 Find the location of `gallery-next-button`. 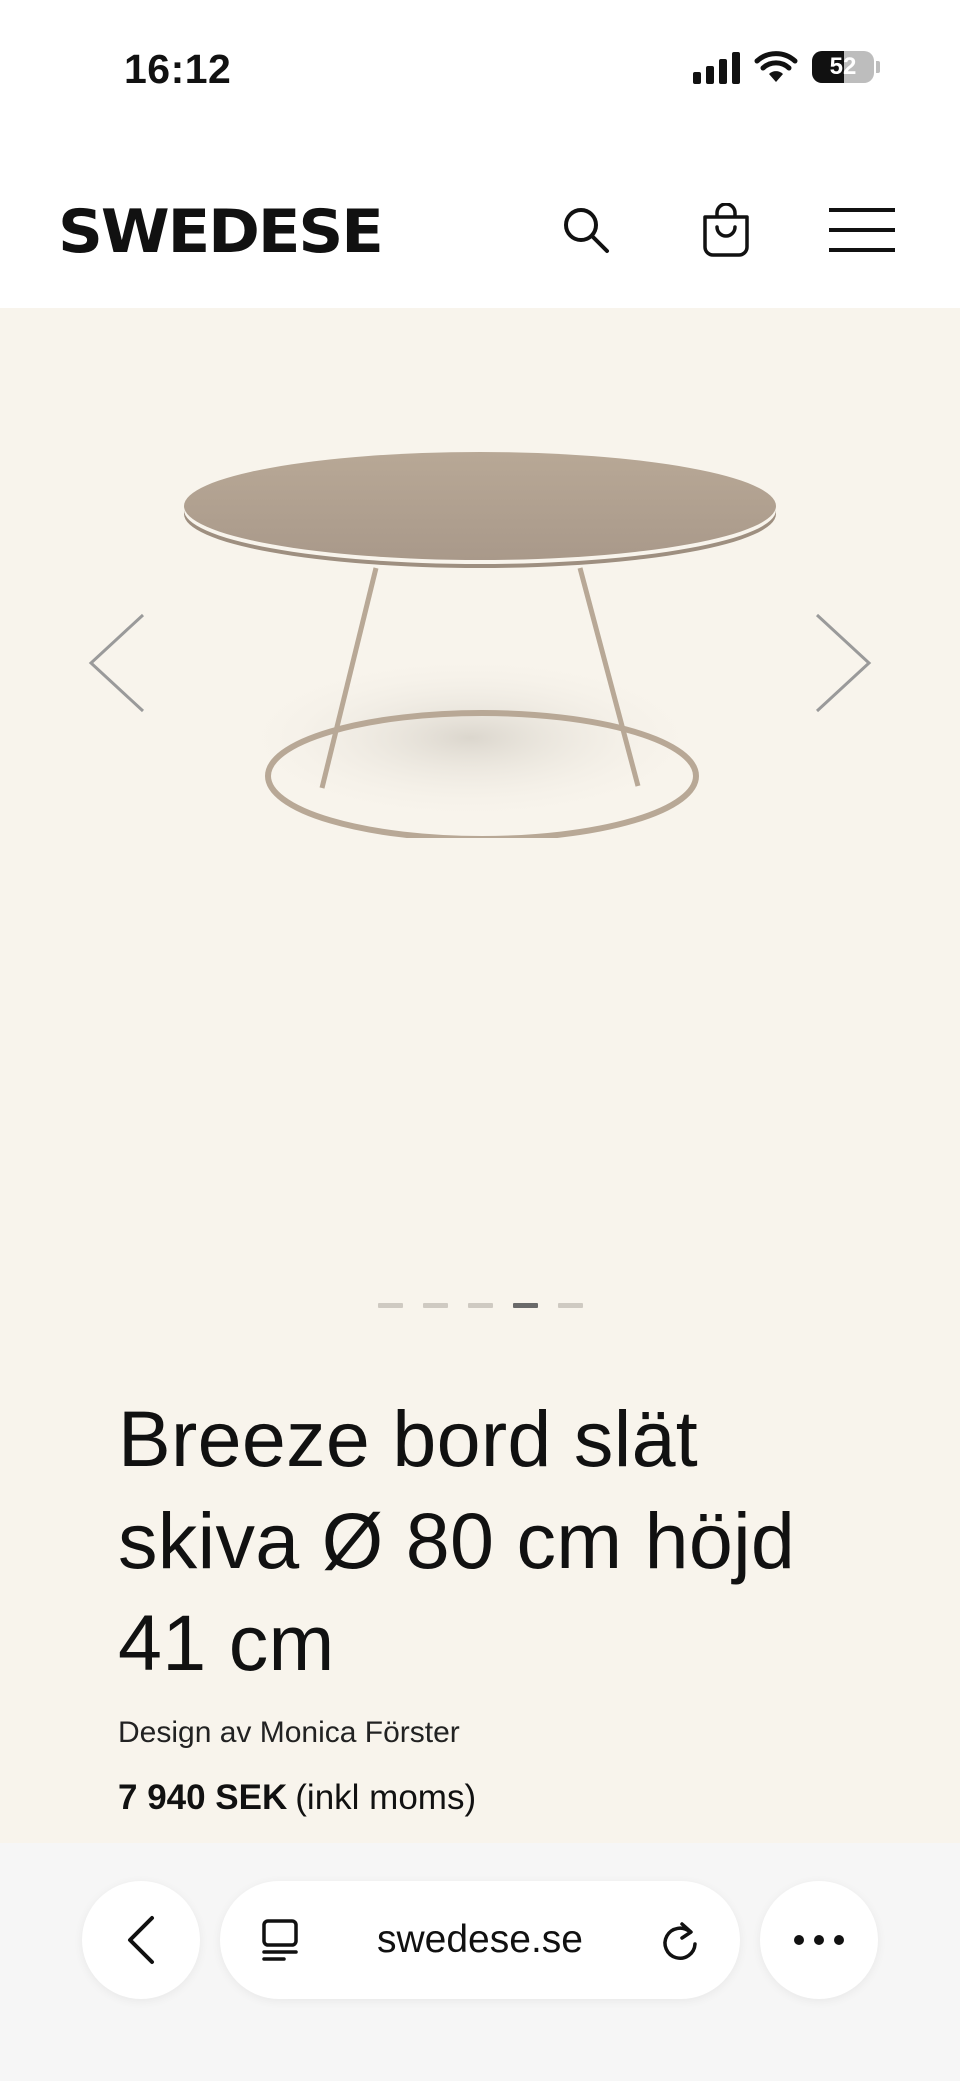

gallery-next-button is located at coordinates (843, 663).